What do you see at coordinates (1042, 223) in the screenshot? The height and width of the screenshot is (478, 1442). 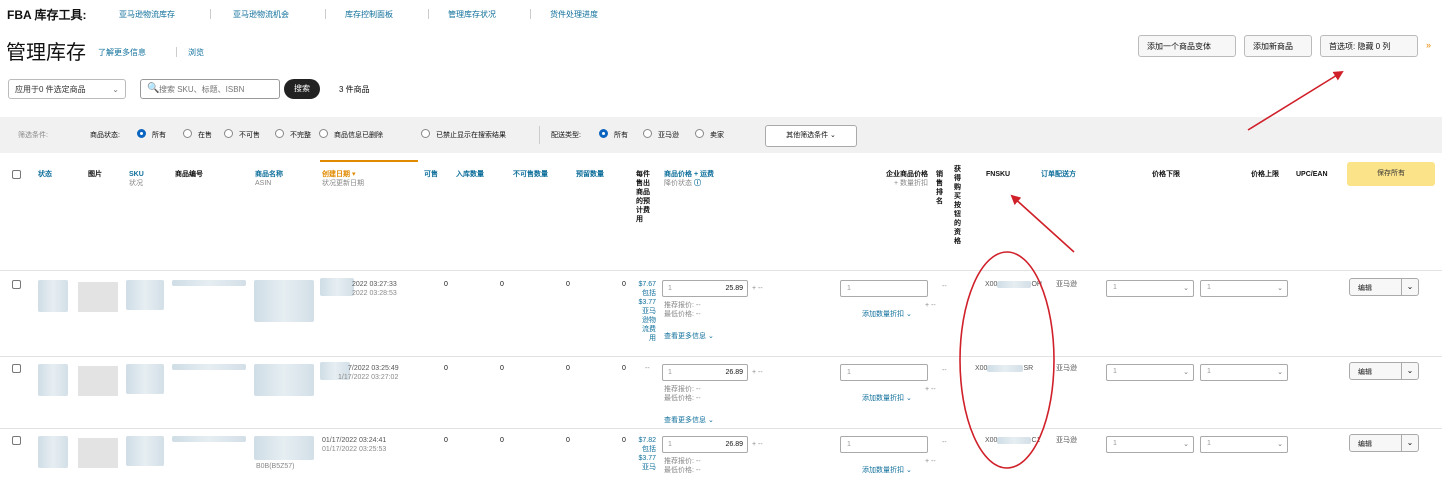 I see `annotation-arrow-fnsku` at bounding box center [1042, 223].